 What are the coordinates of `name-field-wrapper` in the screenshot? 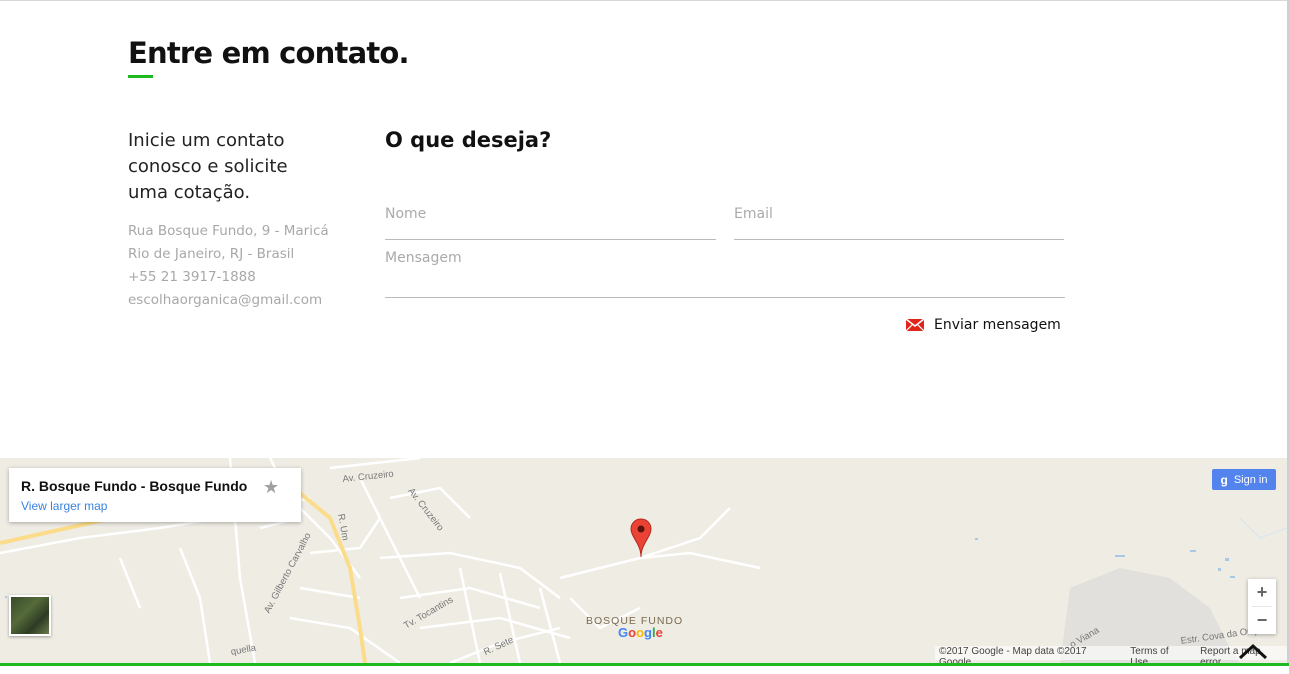 It's located at (550, 221).